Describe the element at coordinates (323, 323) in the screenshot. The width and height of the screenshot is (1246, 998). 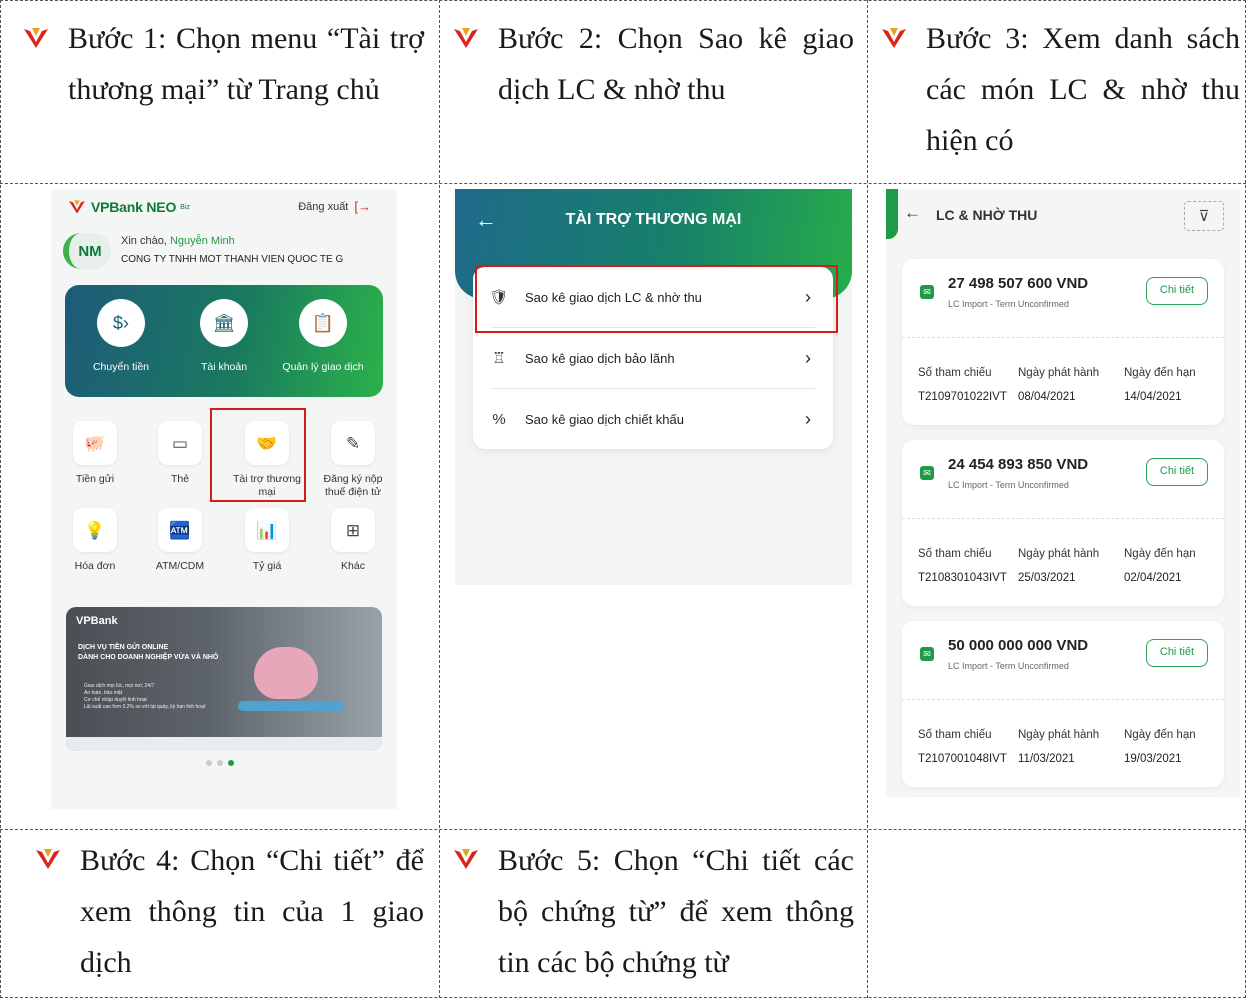
I see `clipboard-clock-icon: 📋` at that location.